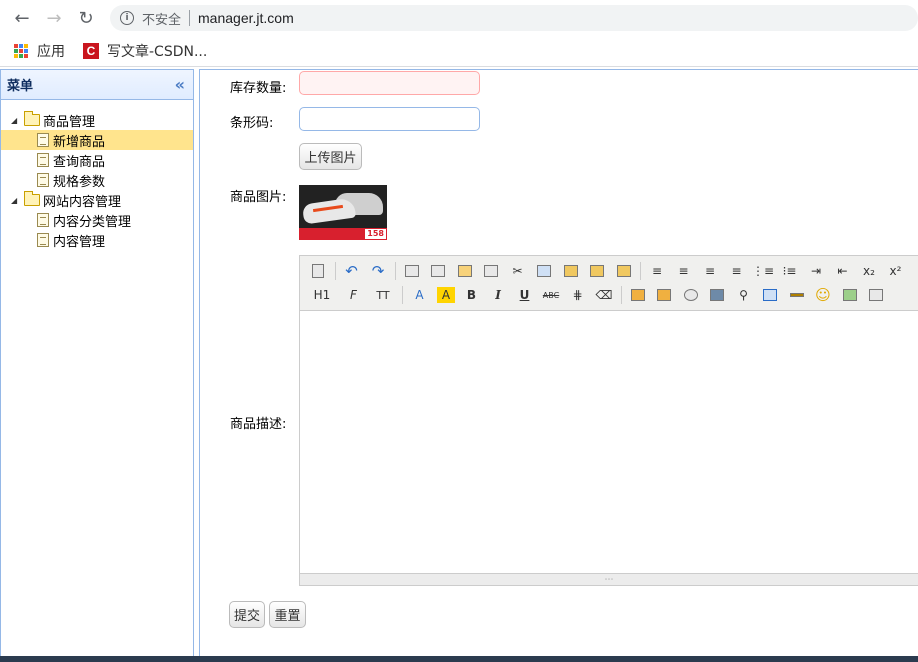  Describe the element at coordinates (763, 271) in the screenshot. I see `ordered-list-icon: ⋮≡` at that location.